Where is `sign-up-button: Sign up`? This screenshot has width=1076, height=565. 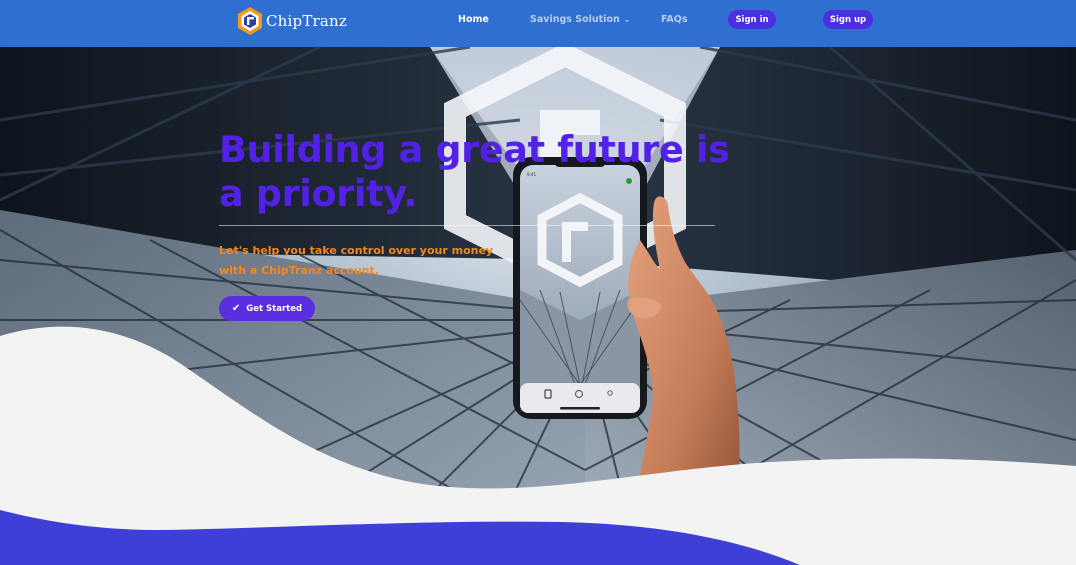 sign-up-button: Sign up is located at coordinates (848, 19).